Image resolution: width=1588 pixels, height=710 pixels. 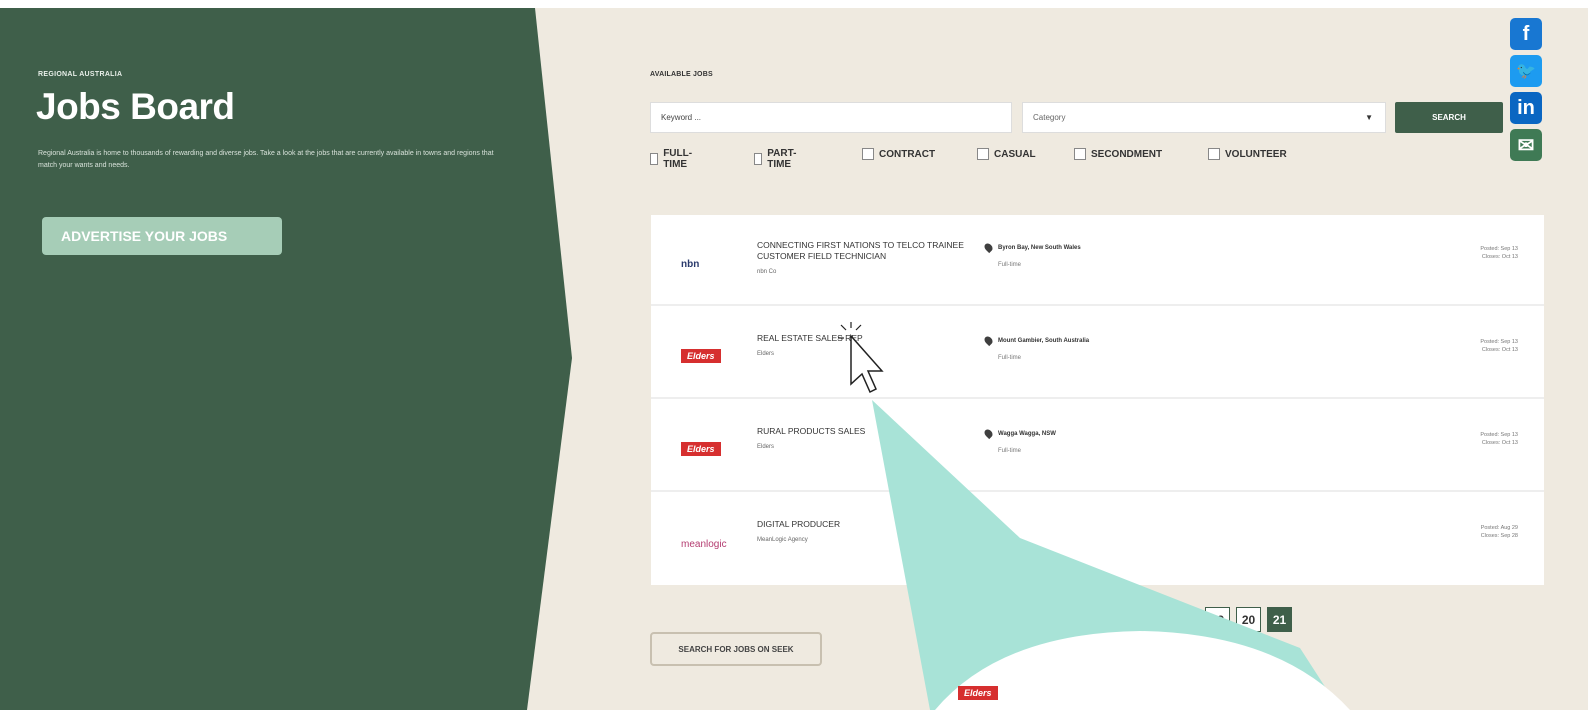 I want to click on nbn-logo: nbn, so click(x=690, y=264).